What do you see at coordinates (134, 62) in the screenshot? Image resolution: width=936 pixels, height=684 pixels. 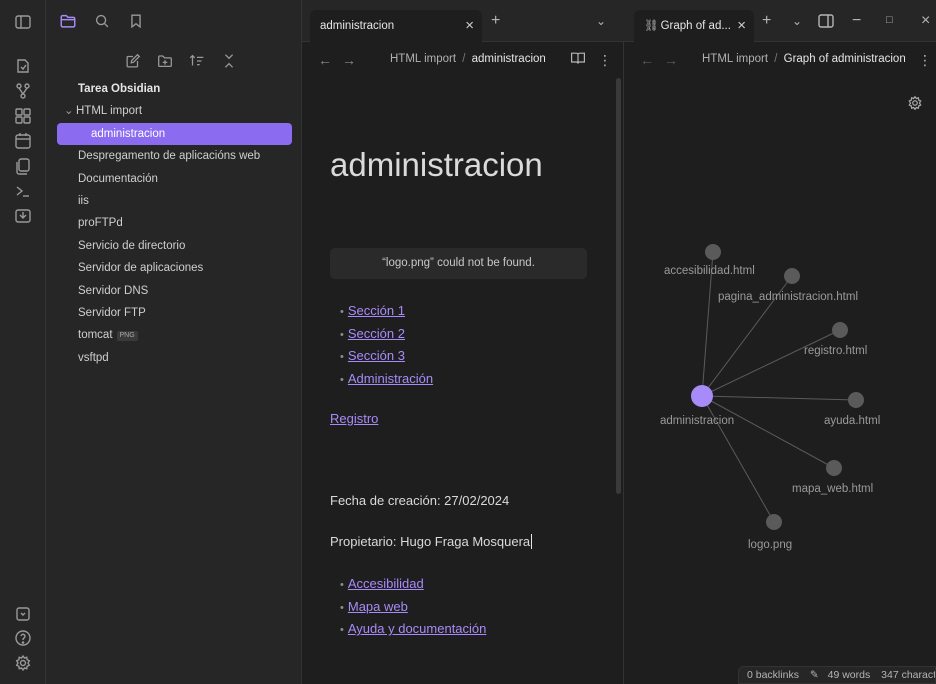 I see `new-note-icon` at bounding box center [134, 62].